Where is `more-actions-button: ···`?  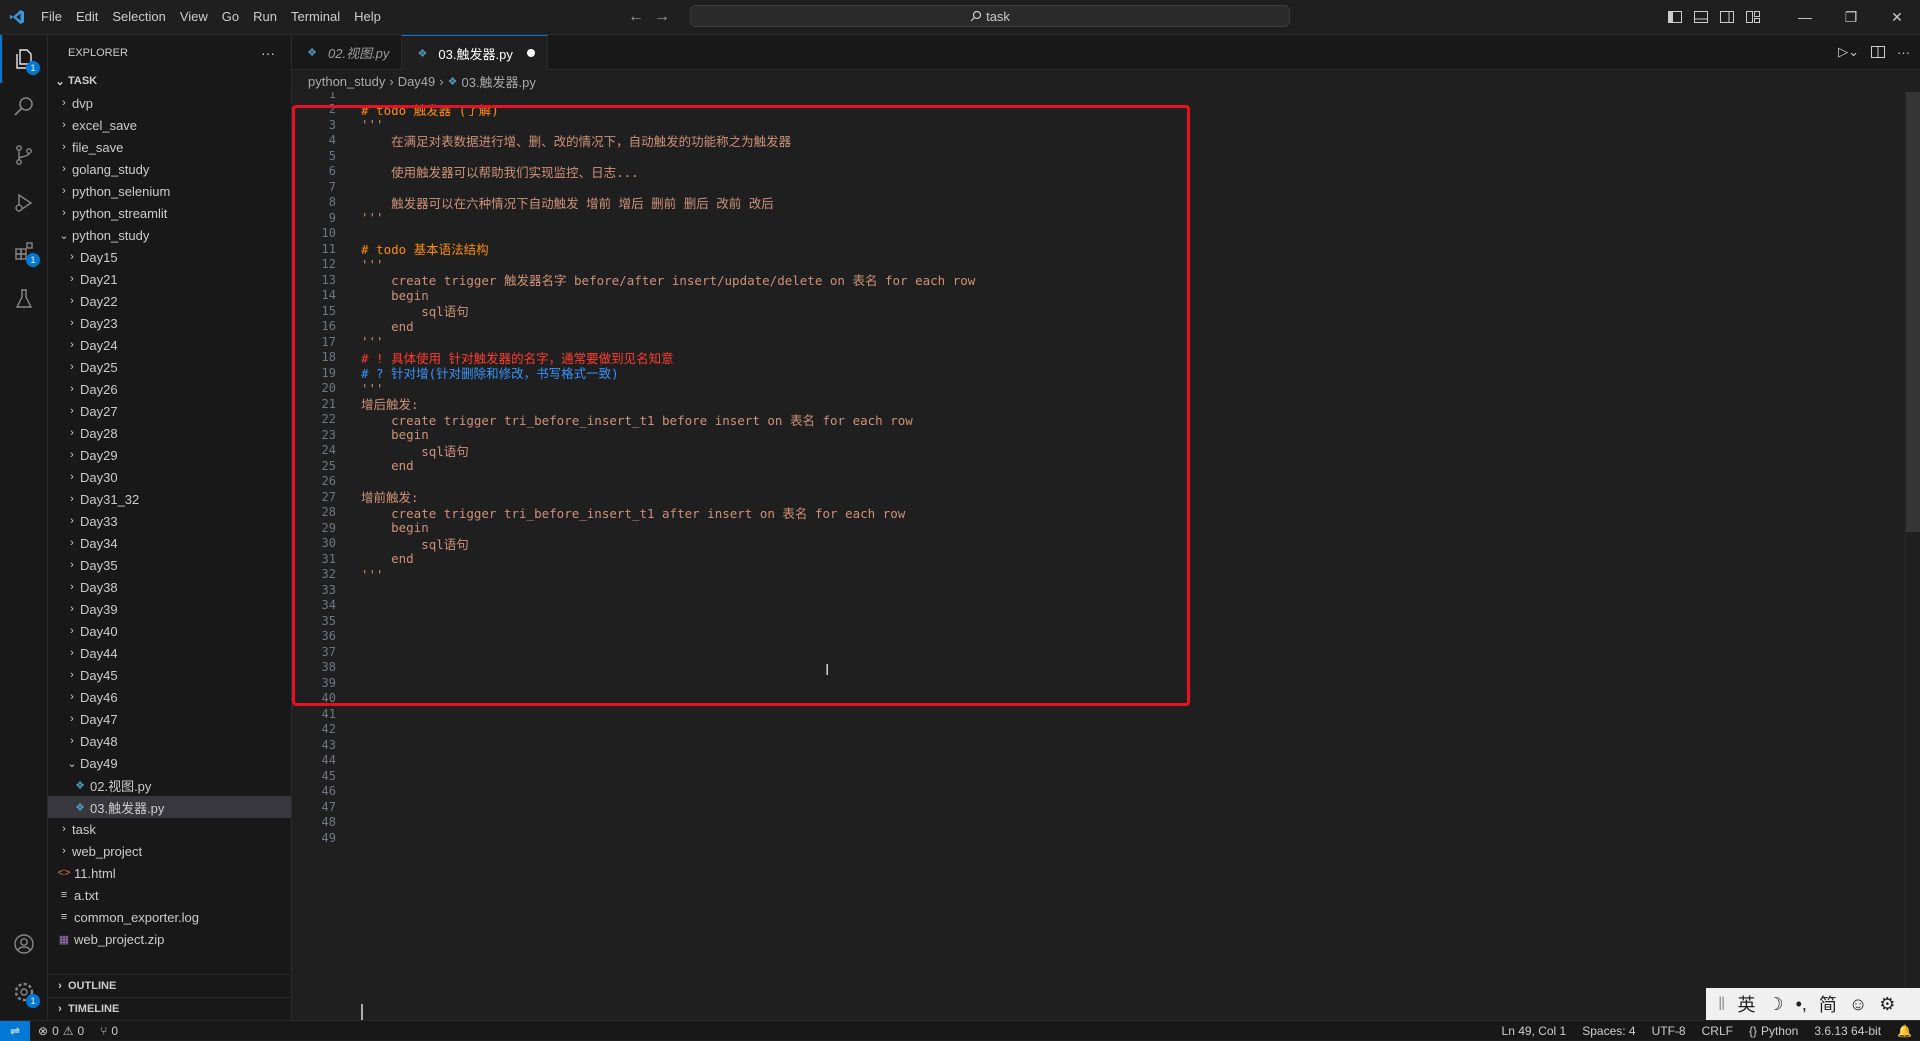 more-actions-button: ··· is located at coordinates (268, 53).